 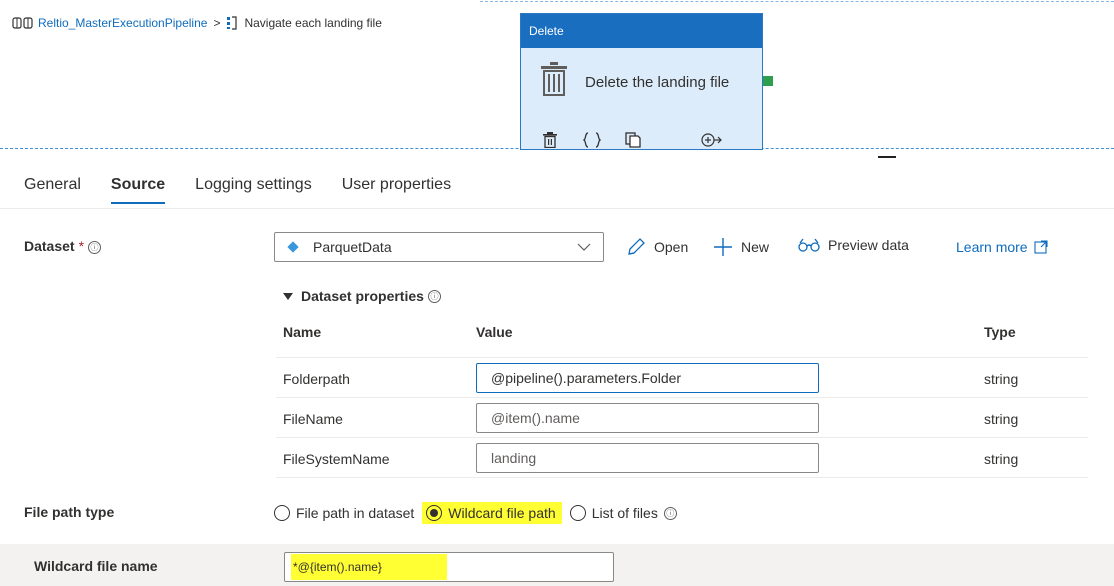 What do you see at coordinates (657, 247) in the screenshot?
I see `open-dataset-button: Open` at bounding box center [657, 247].